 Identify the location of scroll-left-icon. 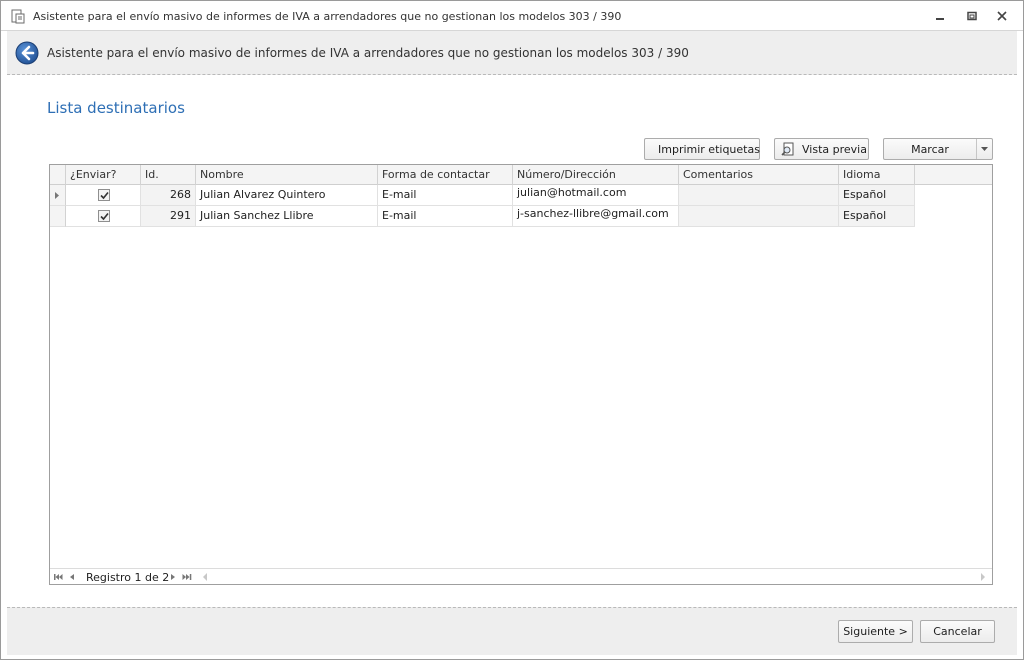
(205, 577).